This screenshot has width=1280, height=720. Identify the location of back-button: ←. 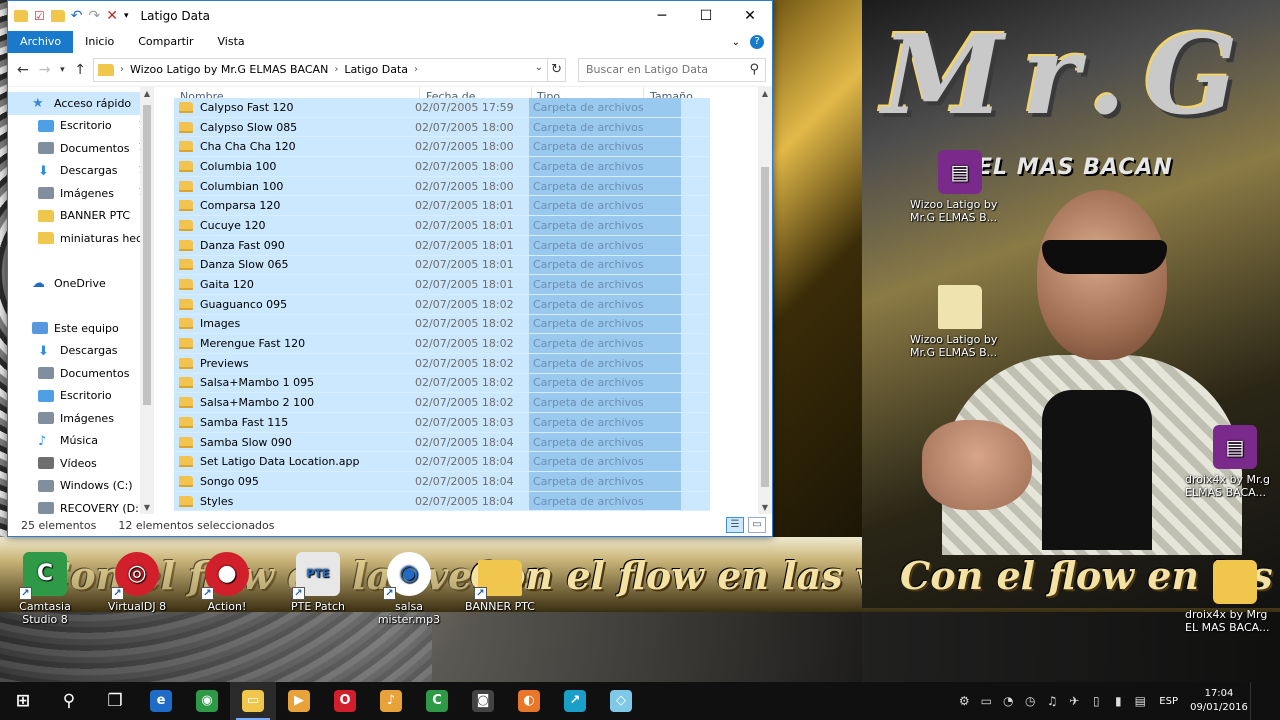
(23, 70).